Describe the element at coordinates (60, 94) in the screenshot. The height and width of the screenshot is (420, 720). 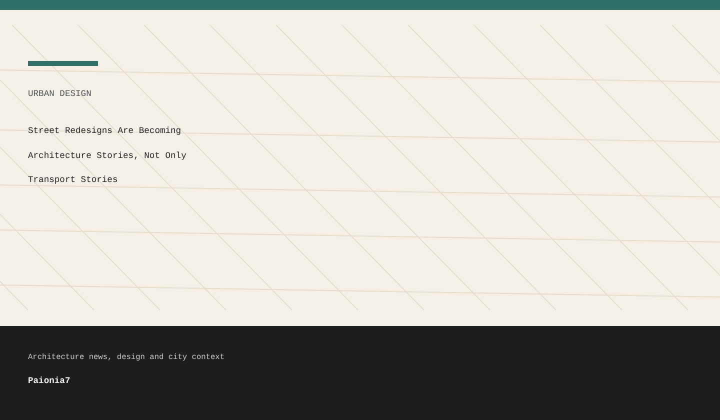
I see `category-label: URBAN DESIGN` at that location.